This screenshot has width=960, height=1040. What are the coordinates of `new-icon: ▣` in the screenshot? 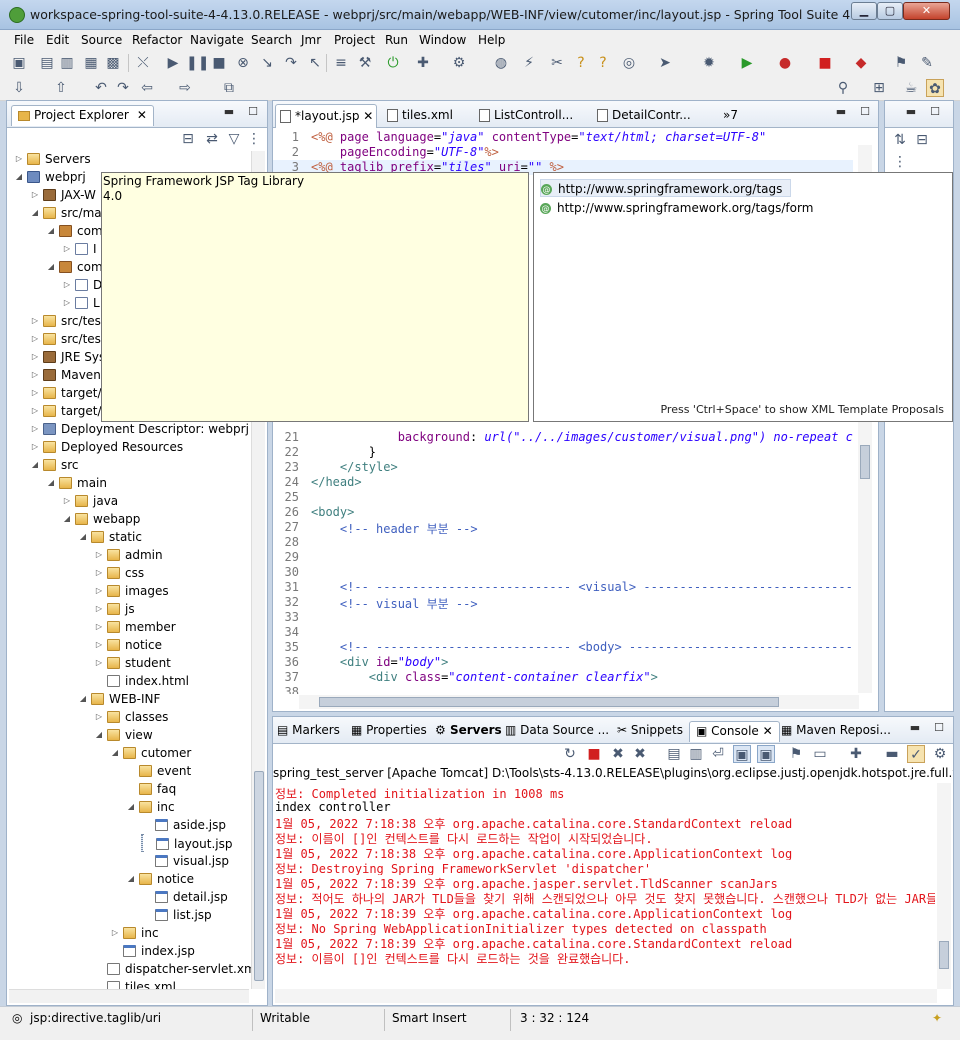 It's located at (19, 63).